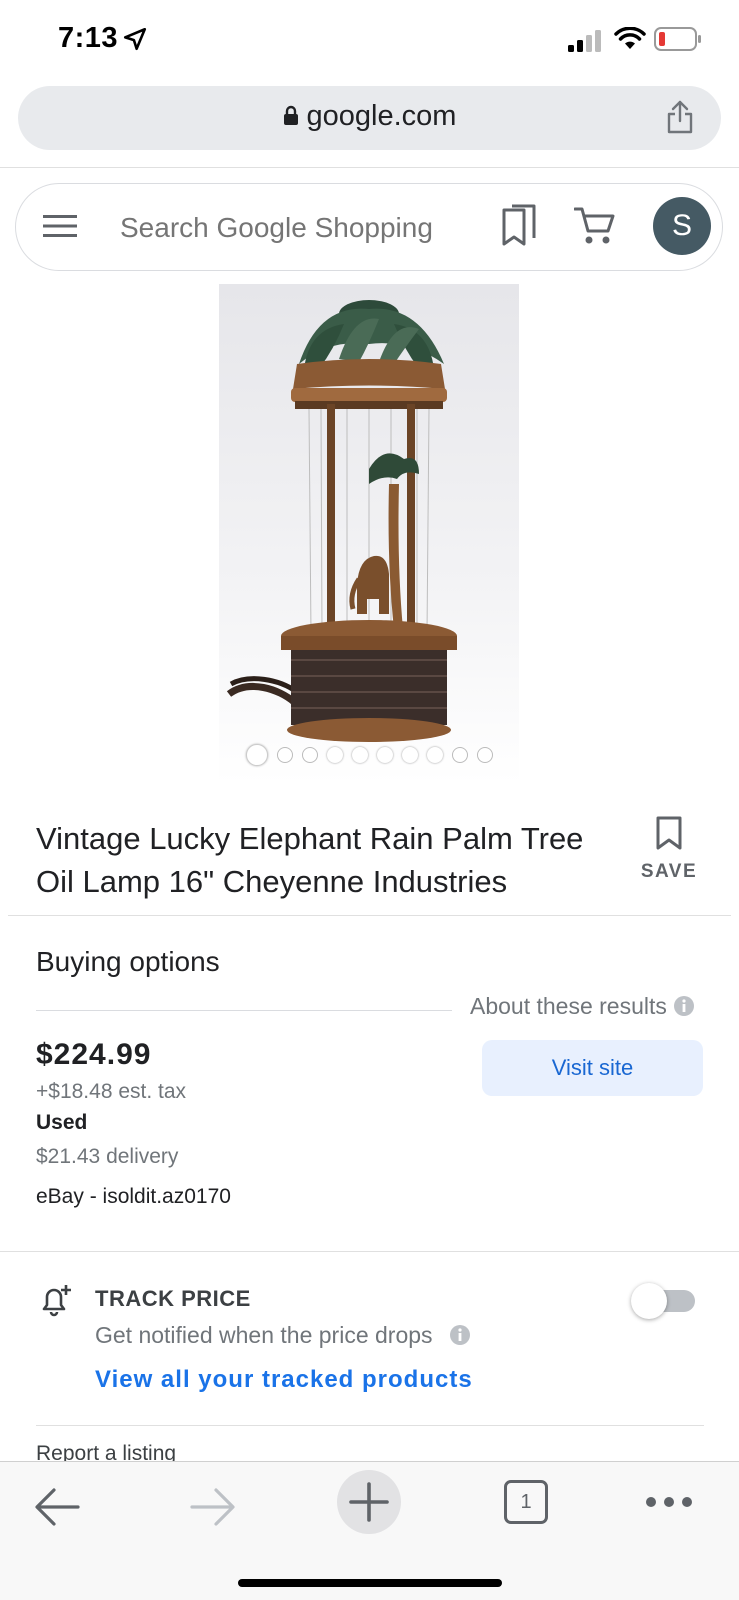  Describe the element at coordinates (264, 1335) in the screenshot. I see `track-subtitle-text: Get notified when the price drops` at that location.